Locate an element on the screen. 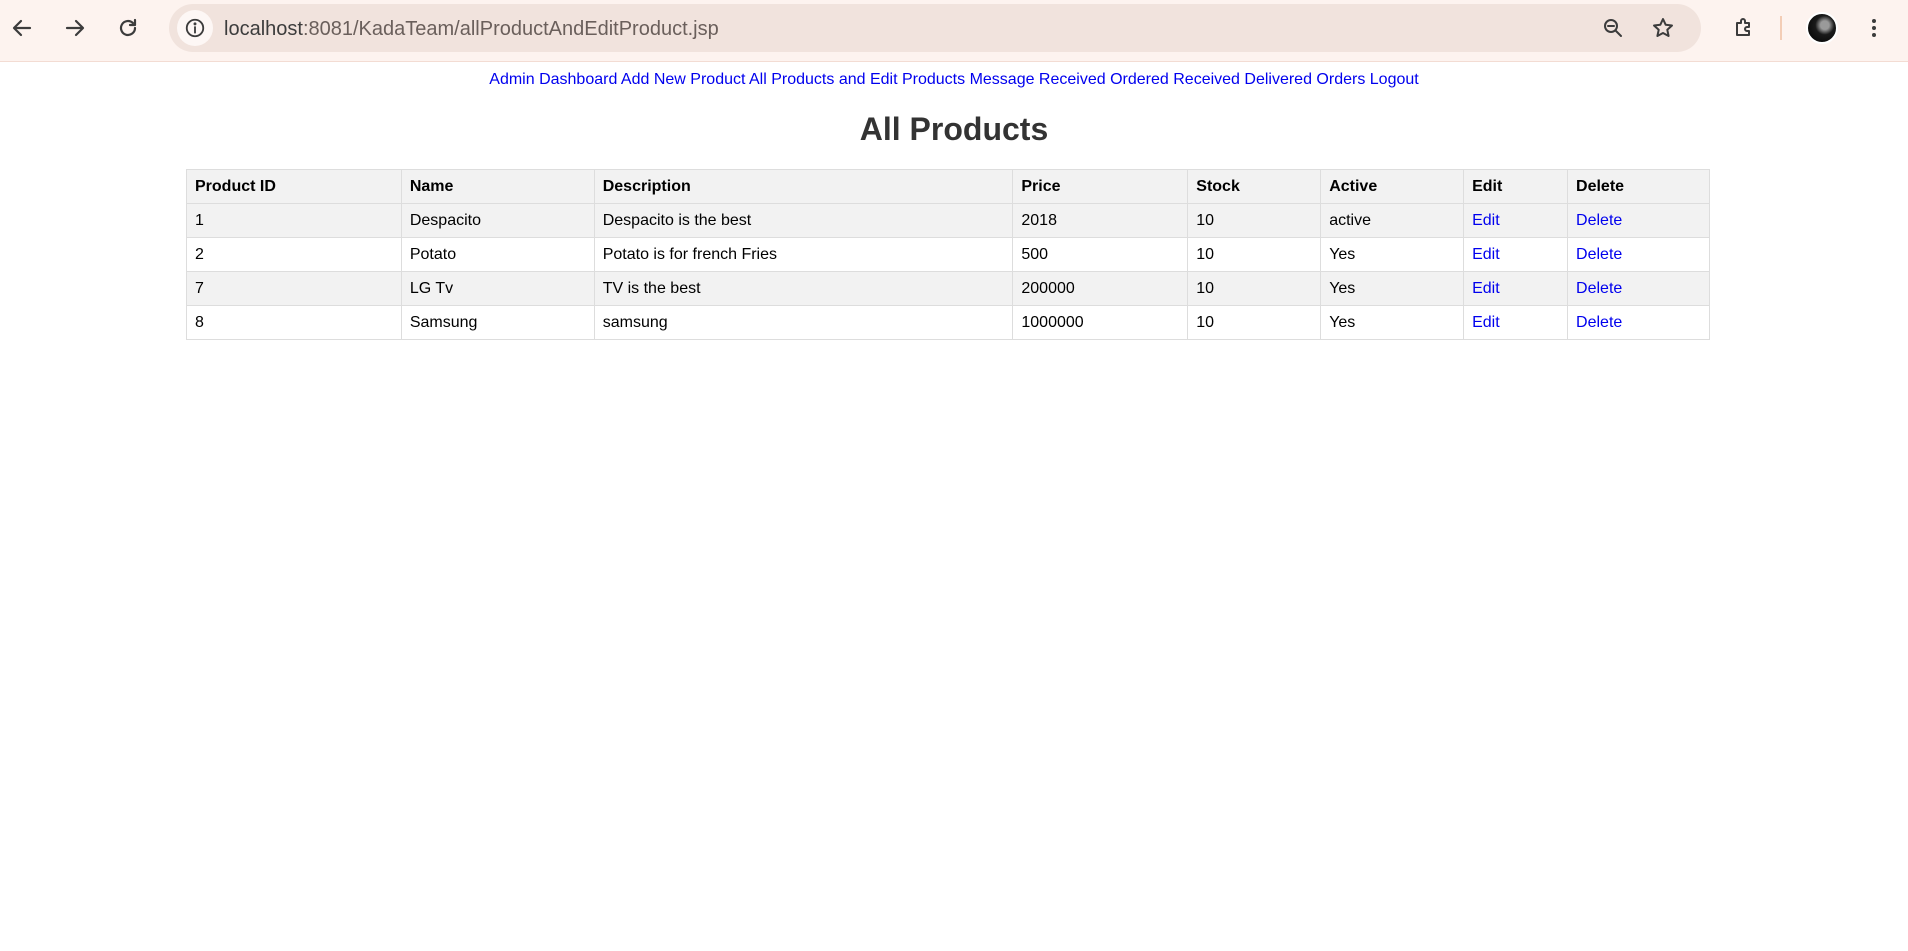 Image resolution: width=1908 pixels, height=951 pixels. forward-arrow-icon is located at coordinates (75, 28).